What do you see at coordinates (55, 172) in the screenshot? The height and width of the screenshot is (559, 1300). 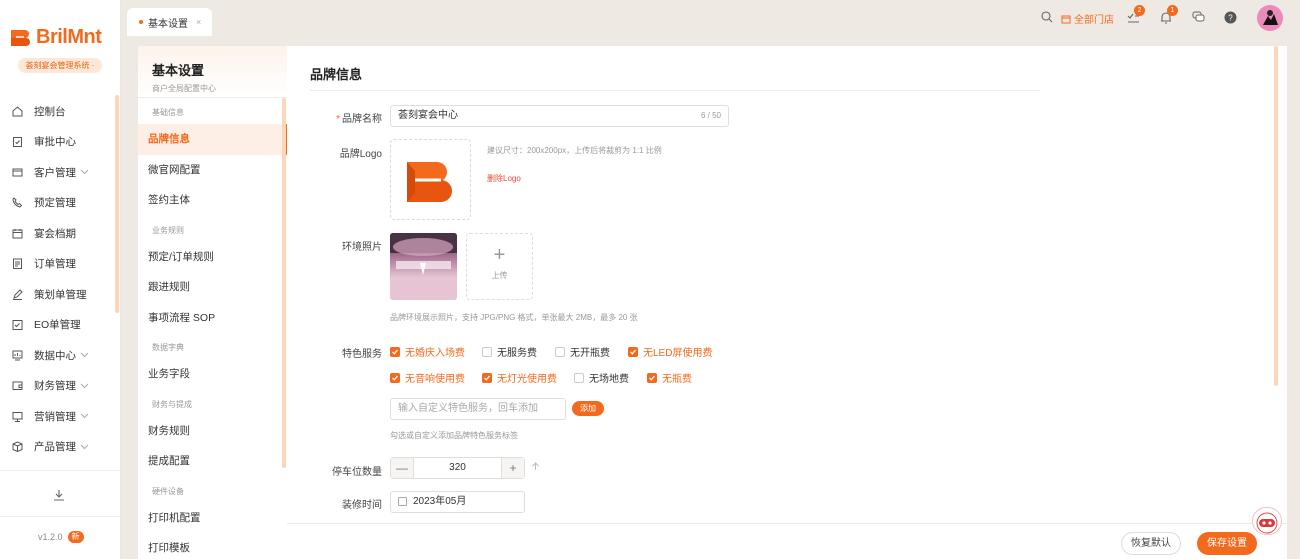 I see `sidebar-item-label: 客户管理` at bounding box center [55, 172].